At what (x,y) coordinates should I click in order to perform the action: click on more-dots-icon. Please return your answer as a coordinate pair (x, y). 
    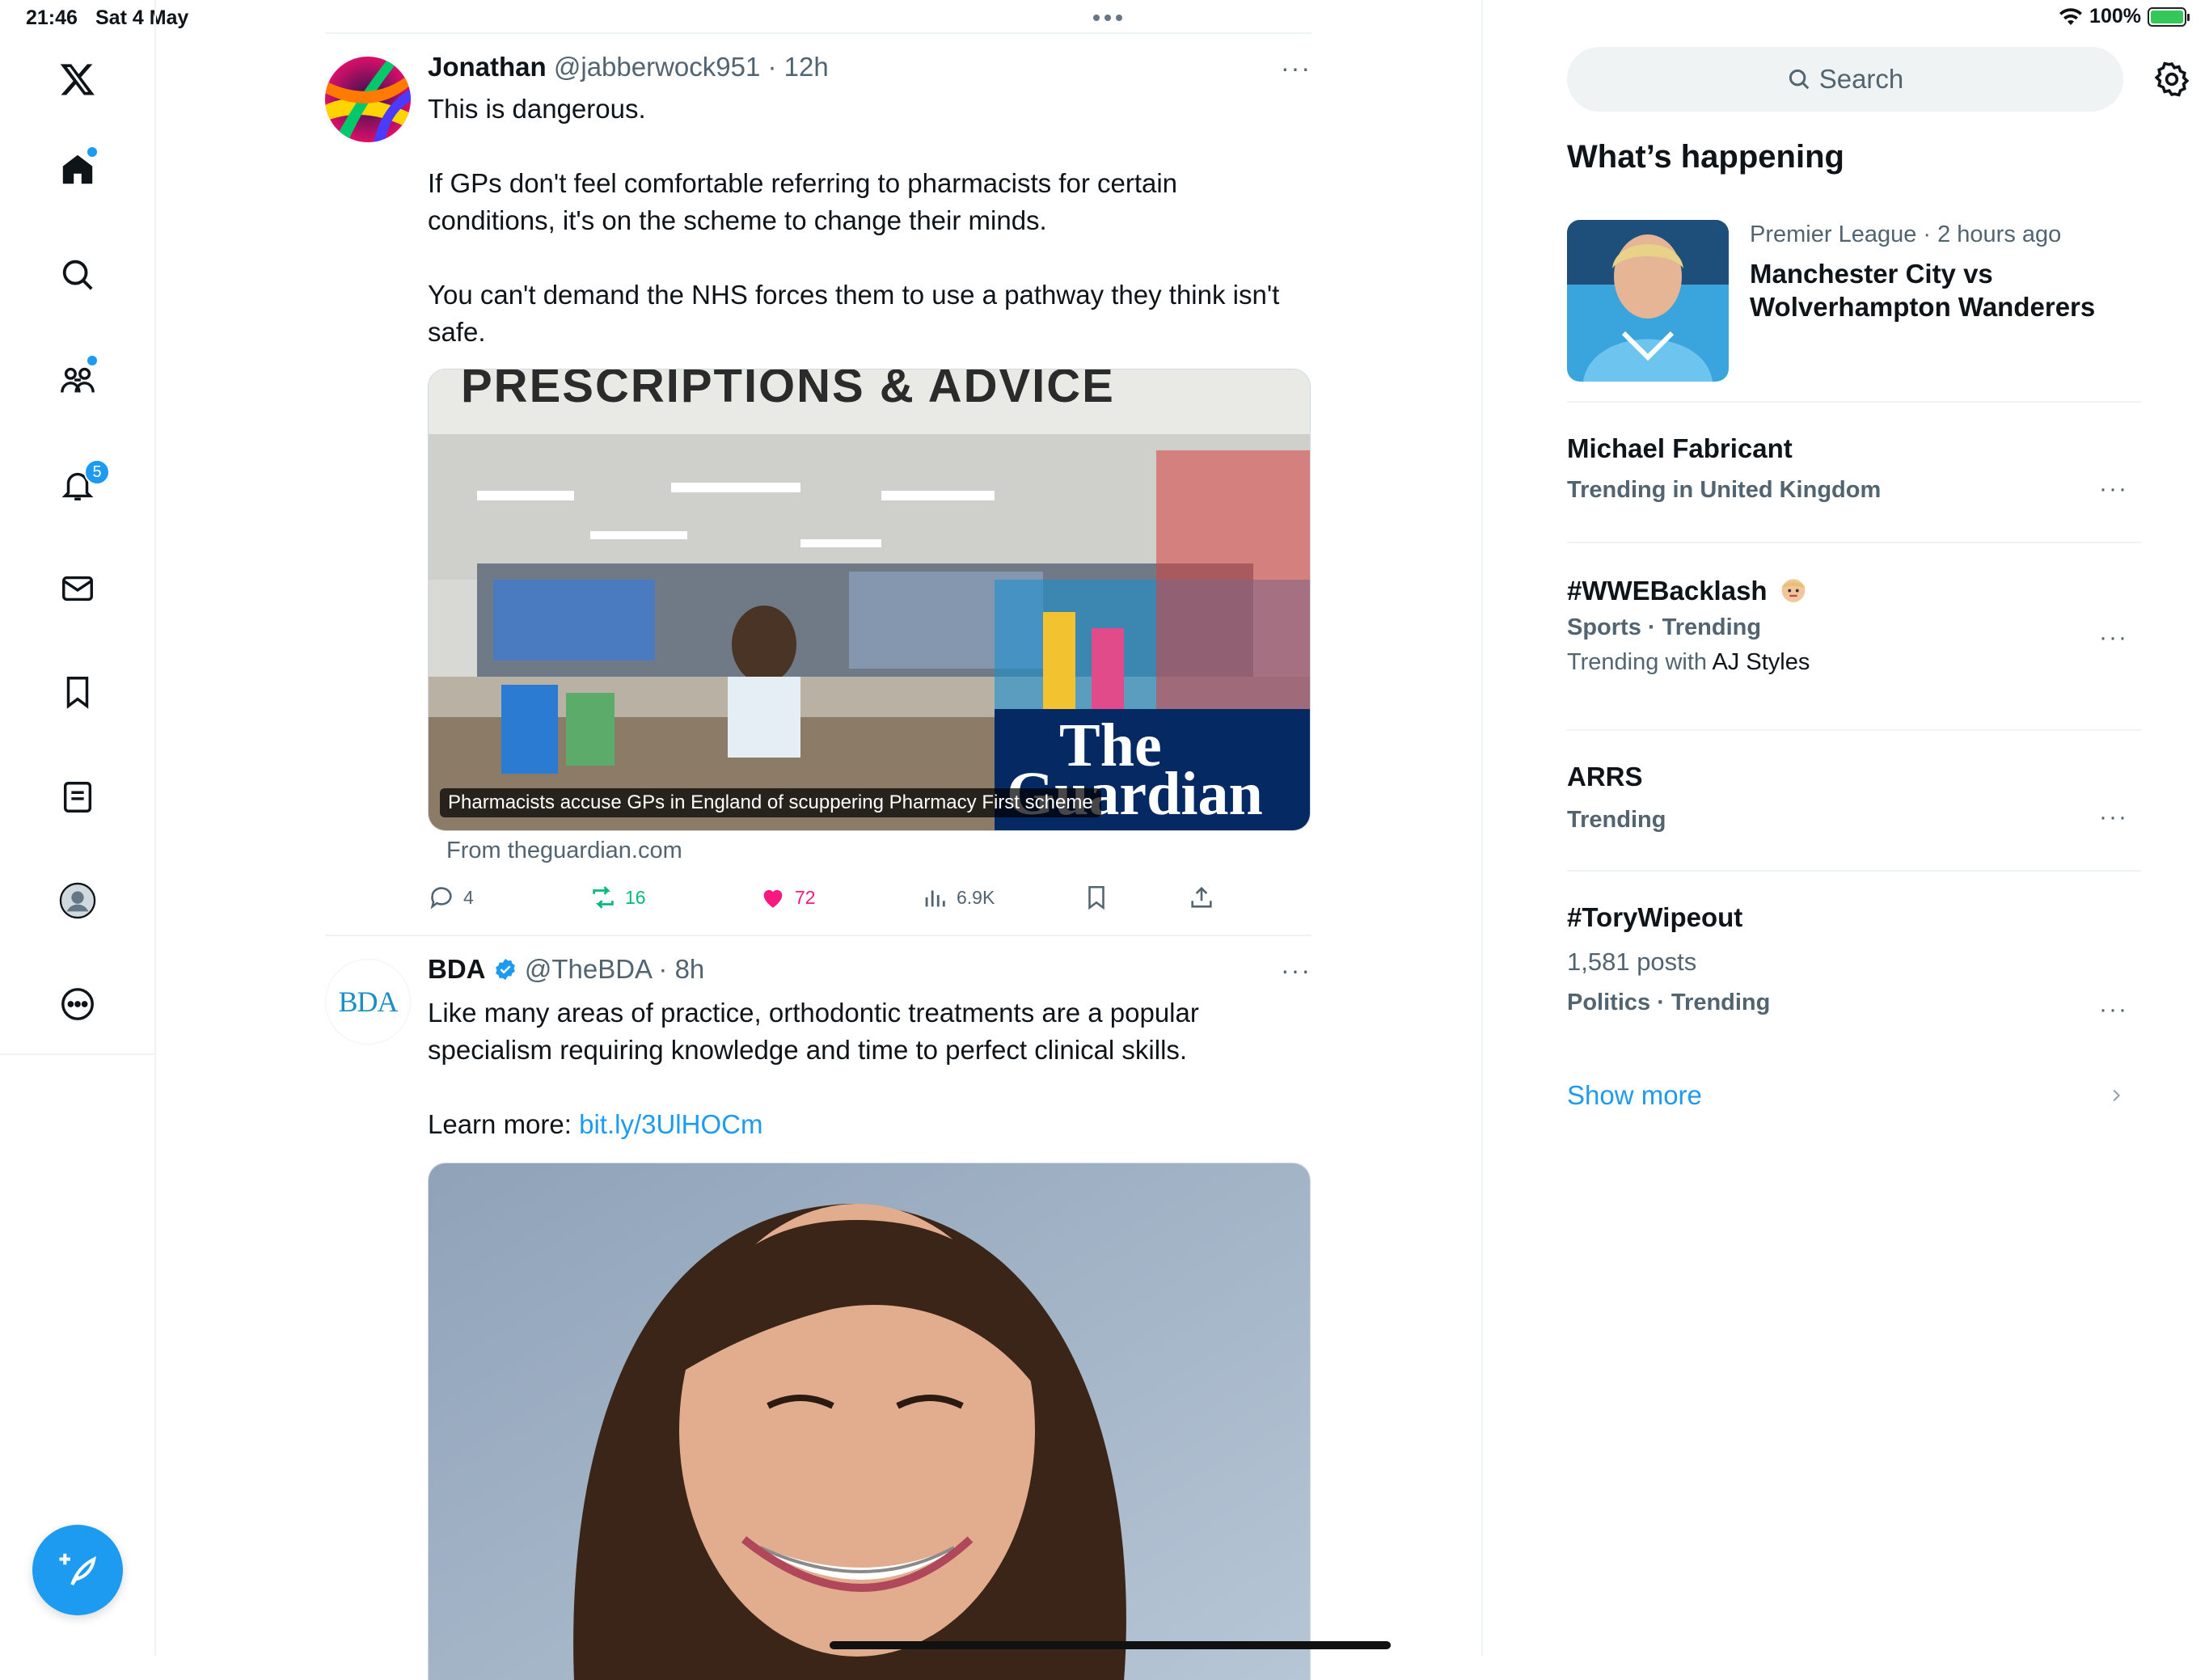
    Looking at the image, I should click on (1108, 18).